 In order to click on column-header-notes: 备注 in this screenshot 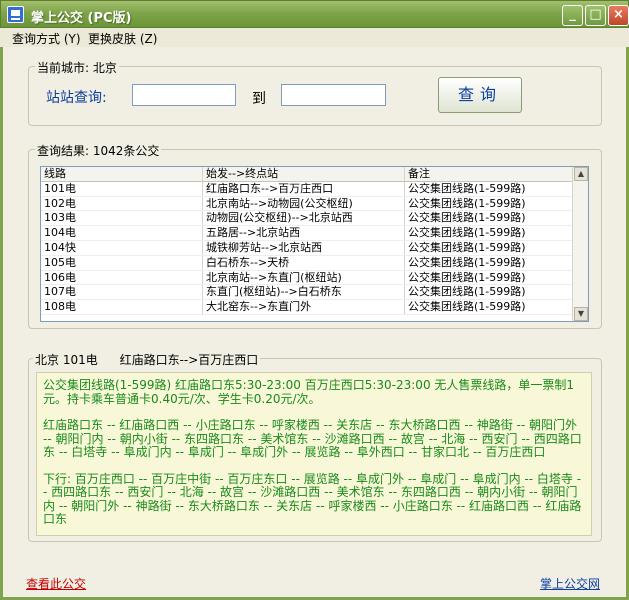, I will do `click(489, 174)`.